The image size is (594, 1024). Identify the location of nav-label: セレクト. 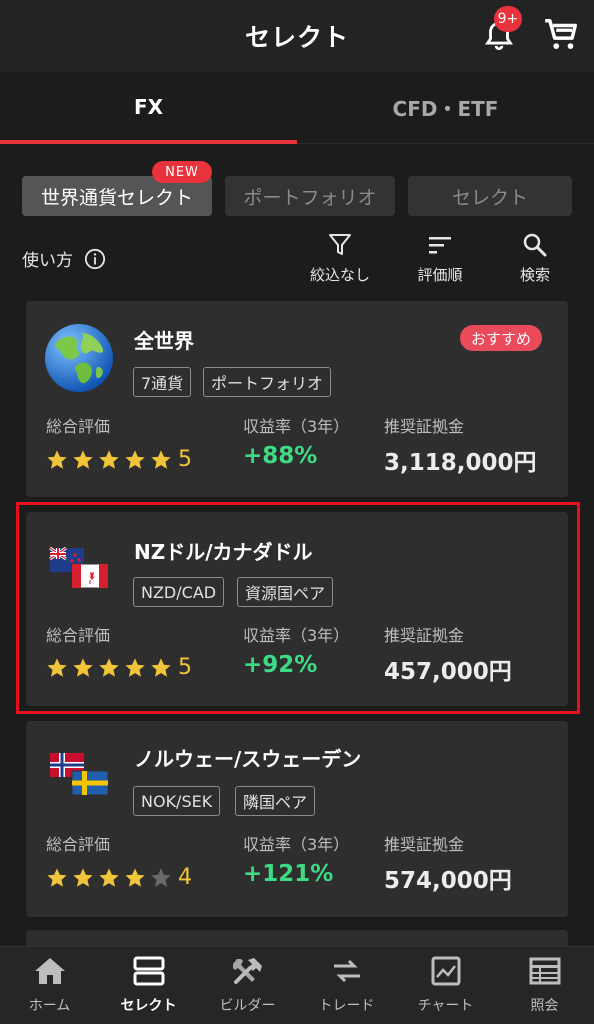
(148, 1006).